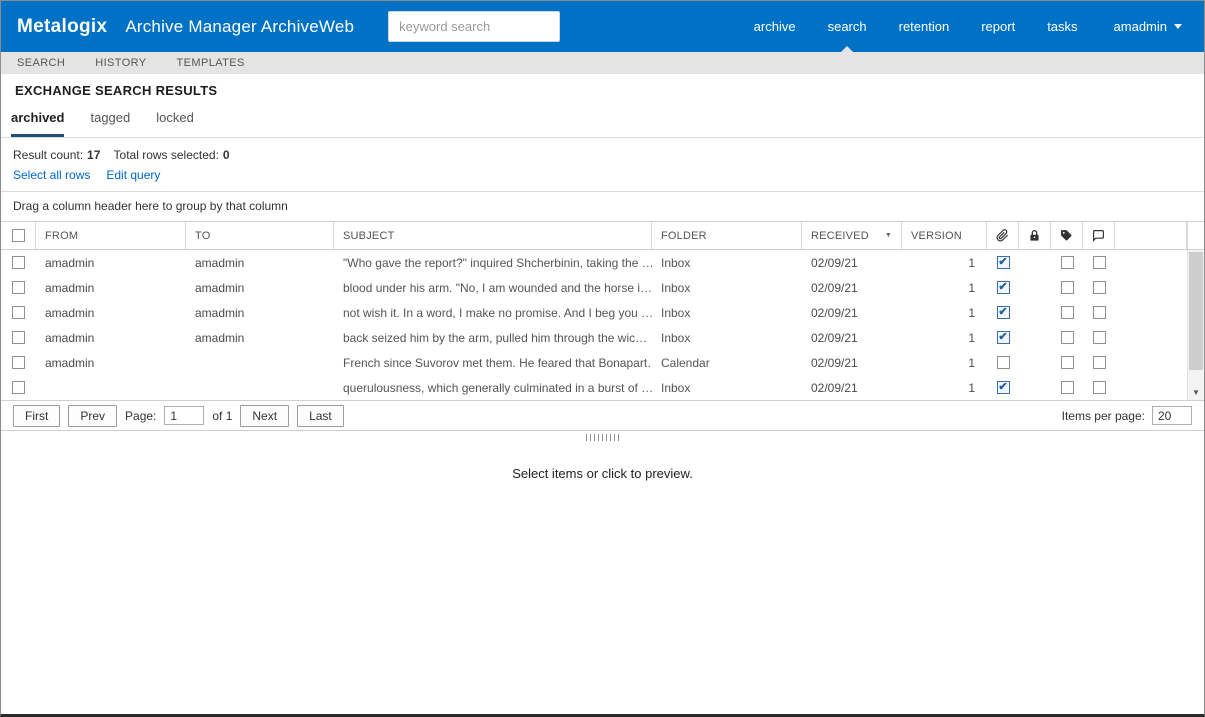 The image size is (1205, 717). Describe the element at coordinates (775, 26) in the screenshot. I see `nav-item-archive: archive` at that location.